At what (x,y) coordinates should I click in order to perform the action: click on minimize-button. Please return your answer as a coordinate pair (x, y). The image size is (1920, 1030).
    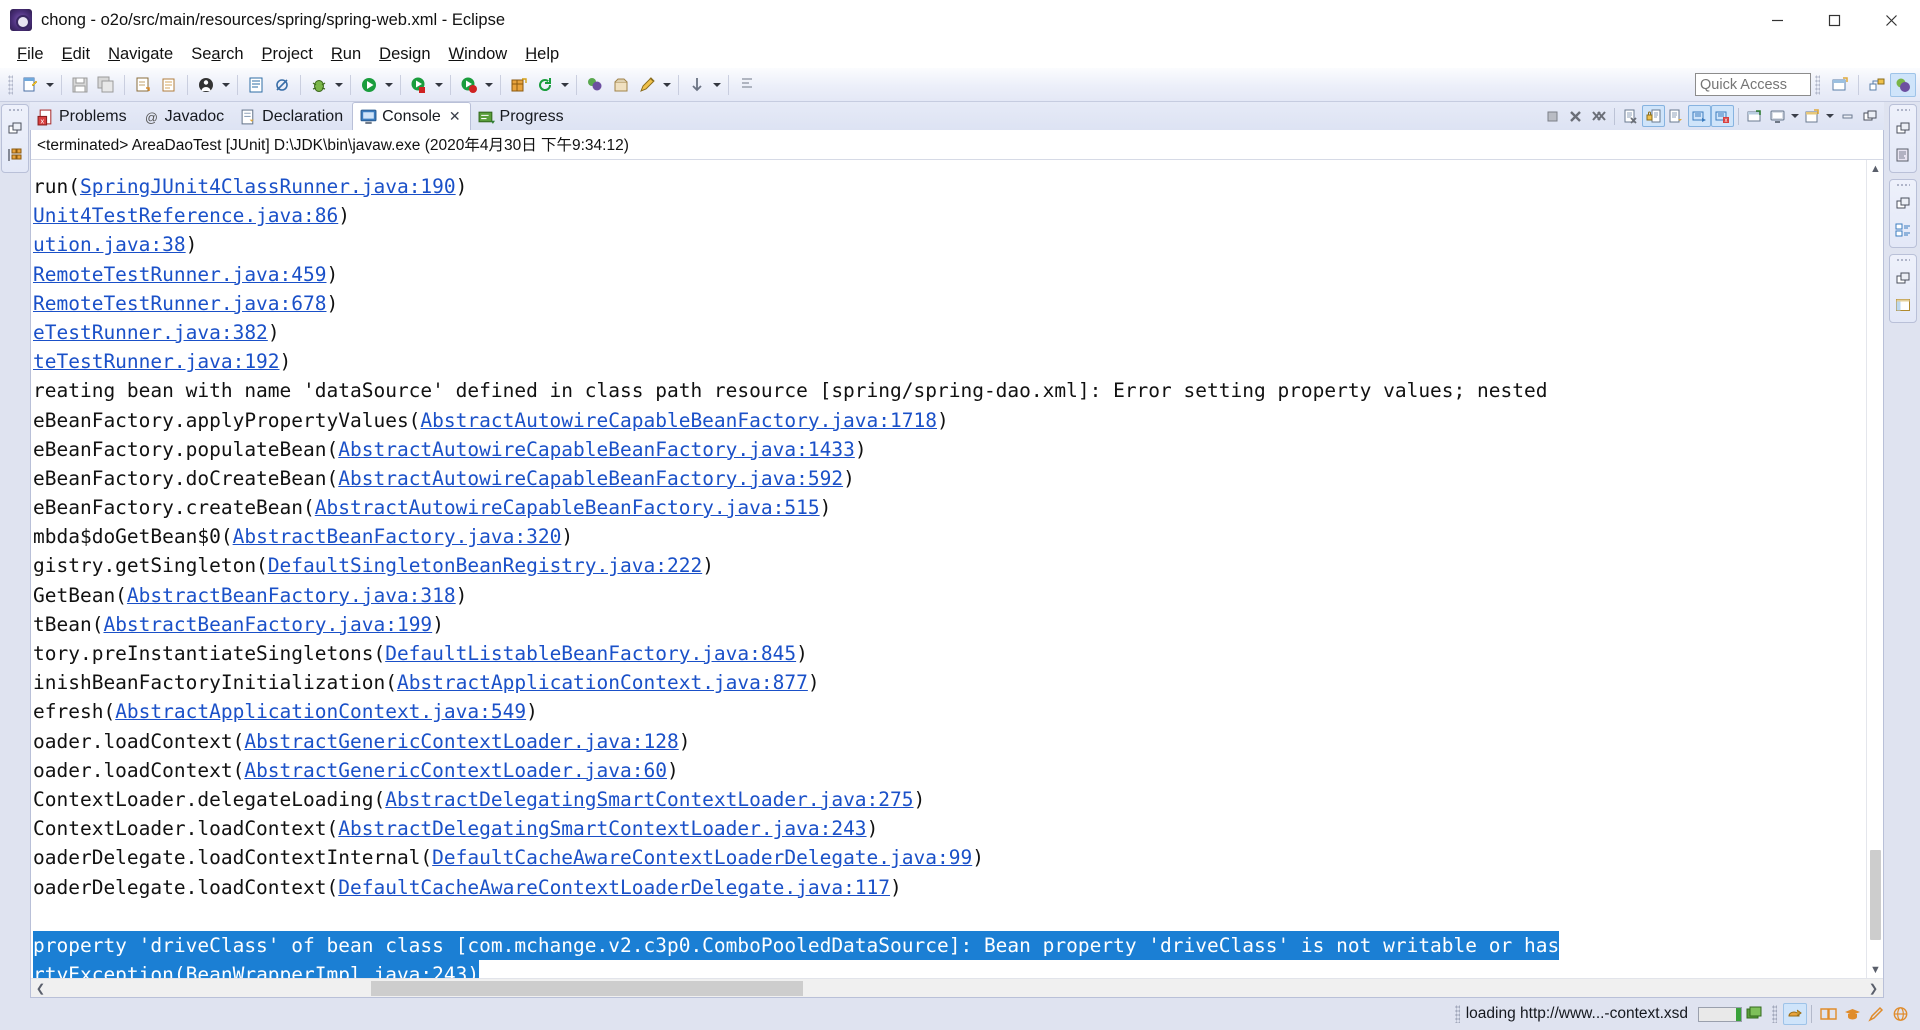
    Looking at the image, I should click on (1777, 20).